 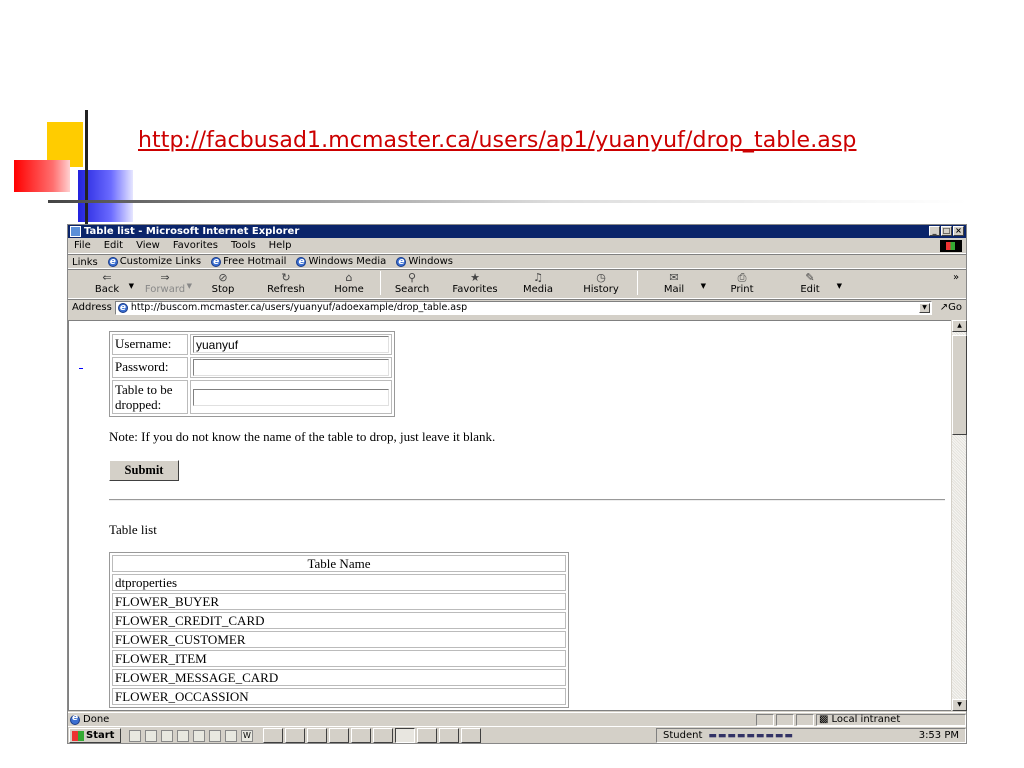 What do you see at coordinates (372, 735) in the screenshot?
I see `task-buttons` at bounding box center [372, 735].